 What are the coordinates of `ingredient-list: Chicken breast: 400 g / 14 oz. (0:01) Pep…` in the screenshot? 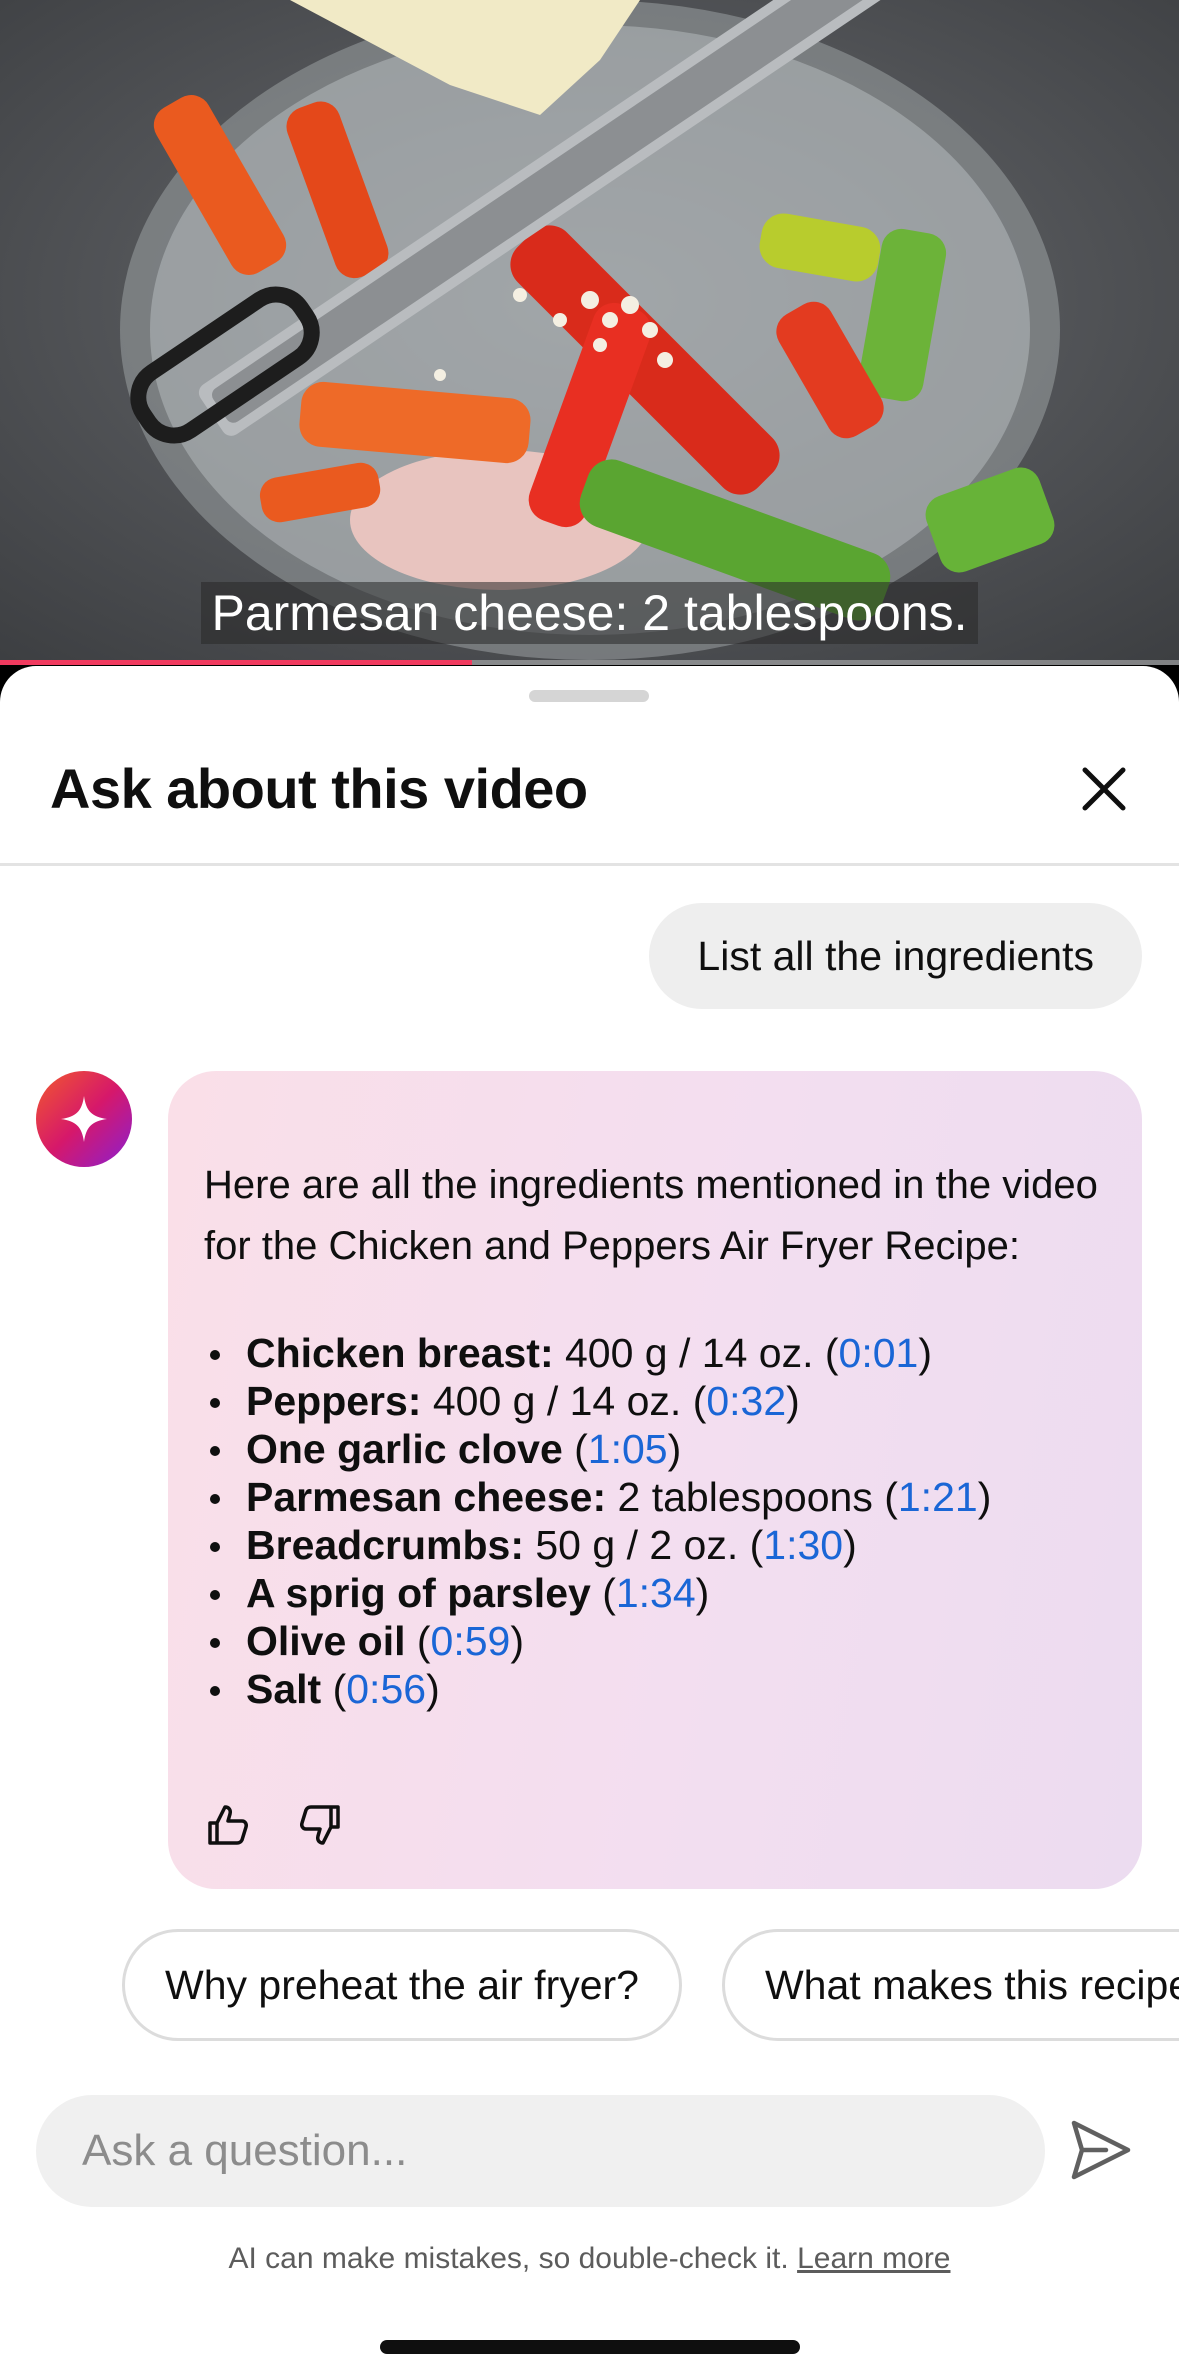 It's located at (655, 1521).